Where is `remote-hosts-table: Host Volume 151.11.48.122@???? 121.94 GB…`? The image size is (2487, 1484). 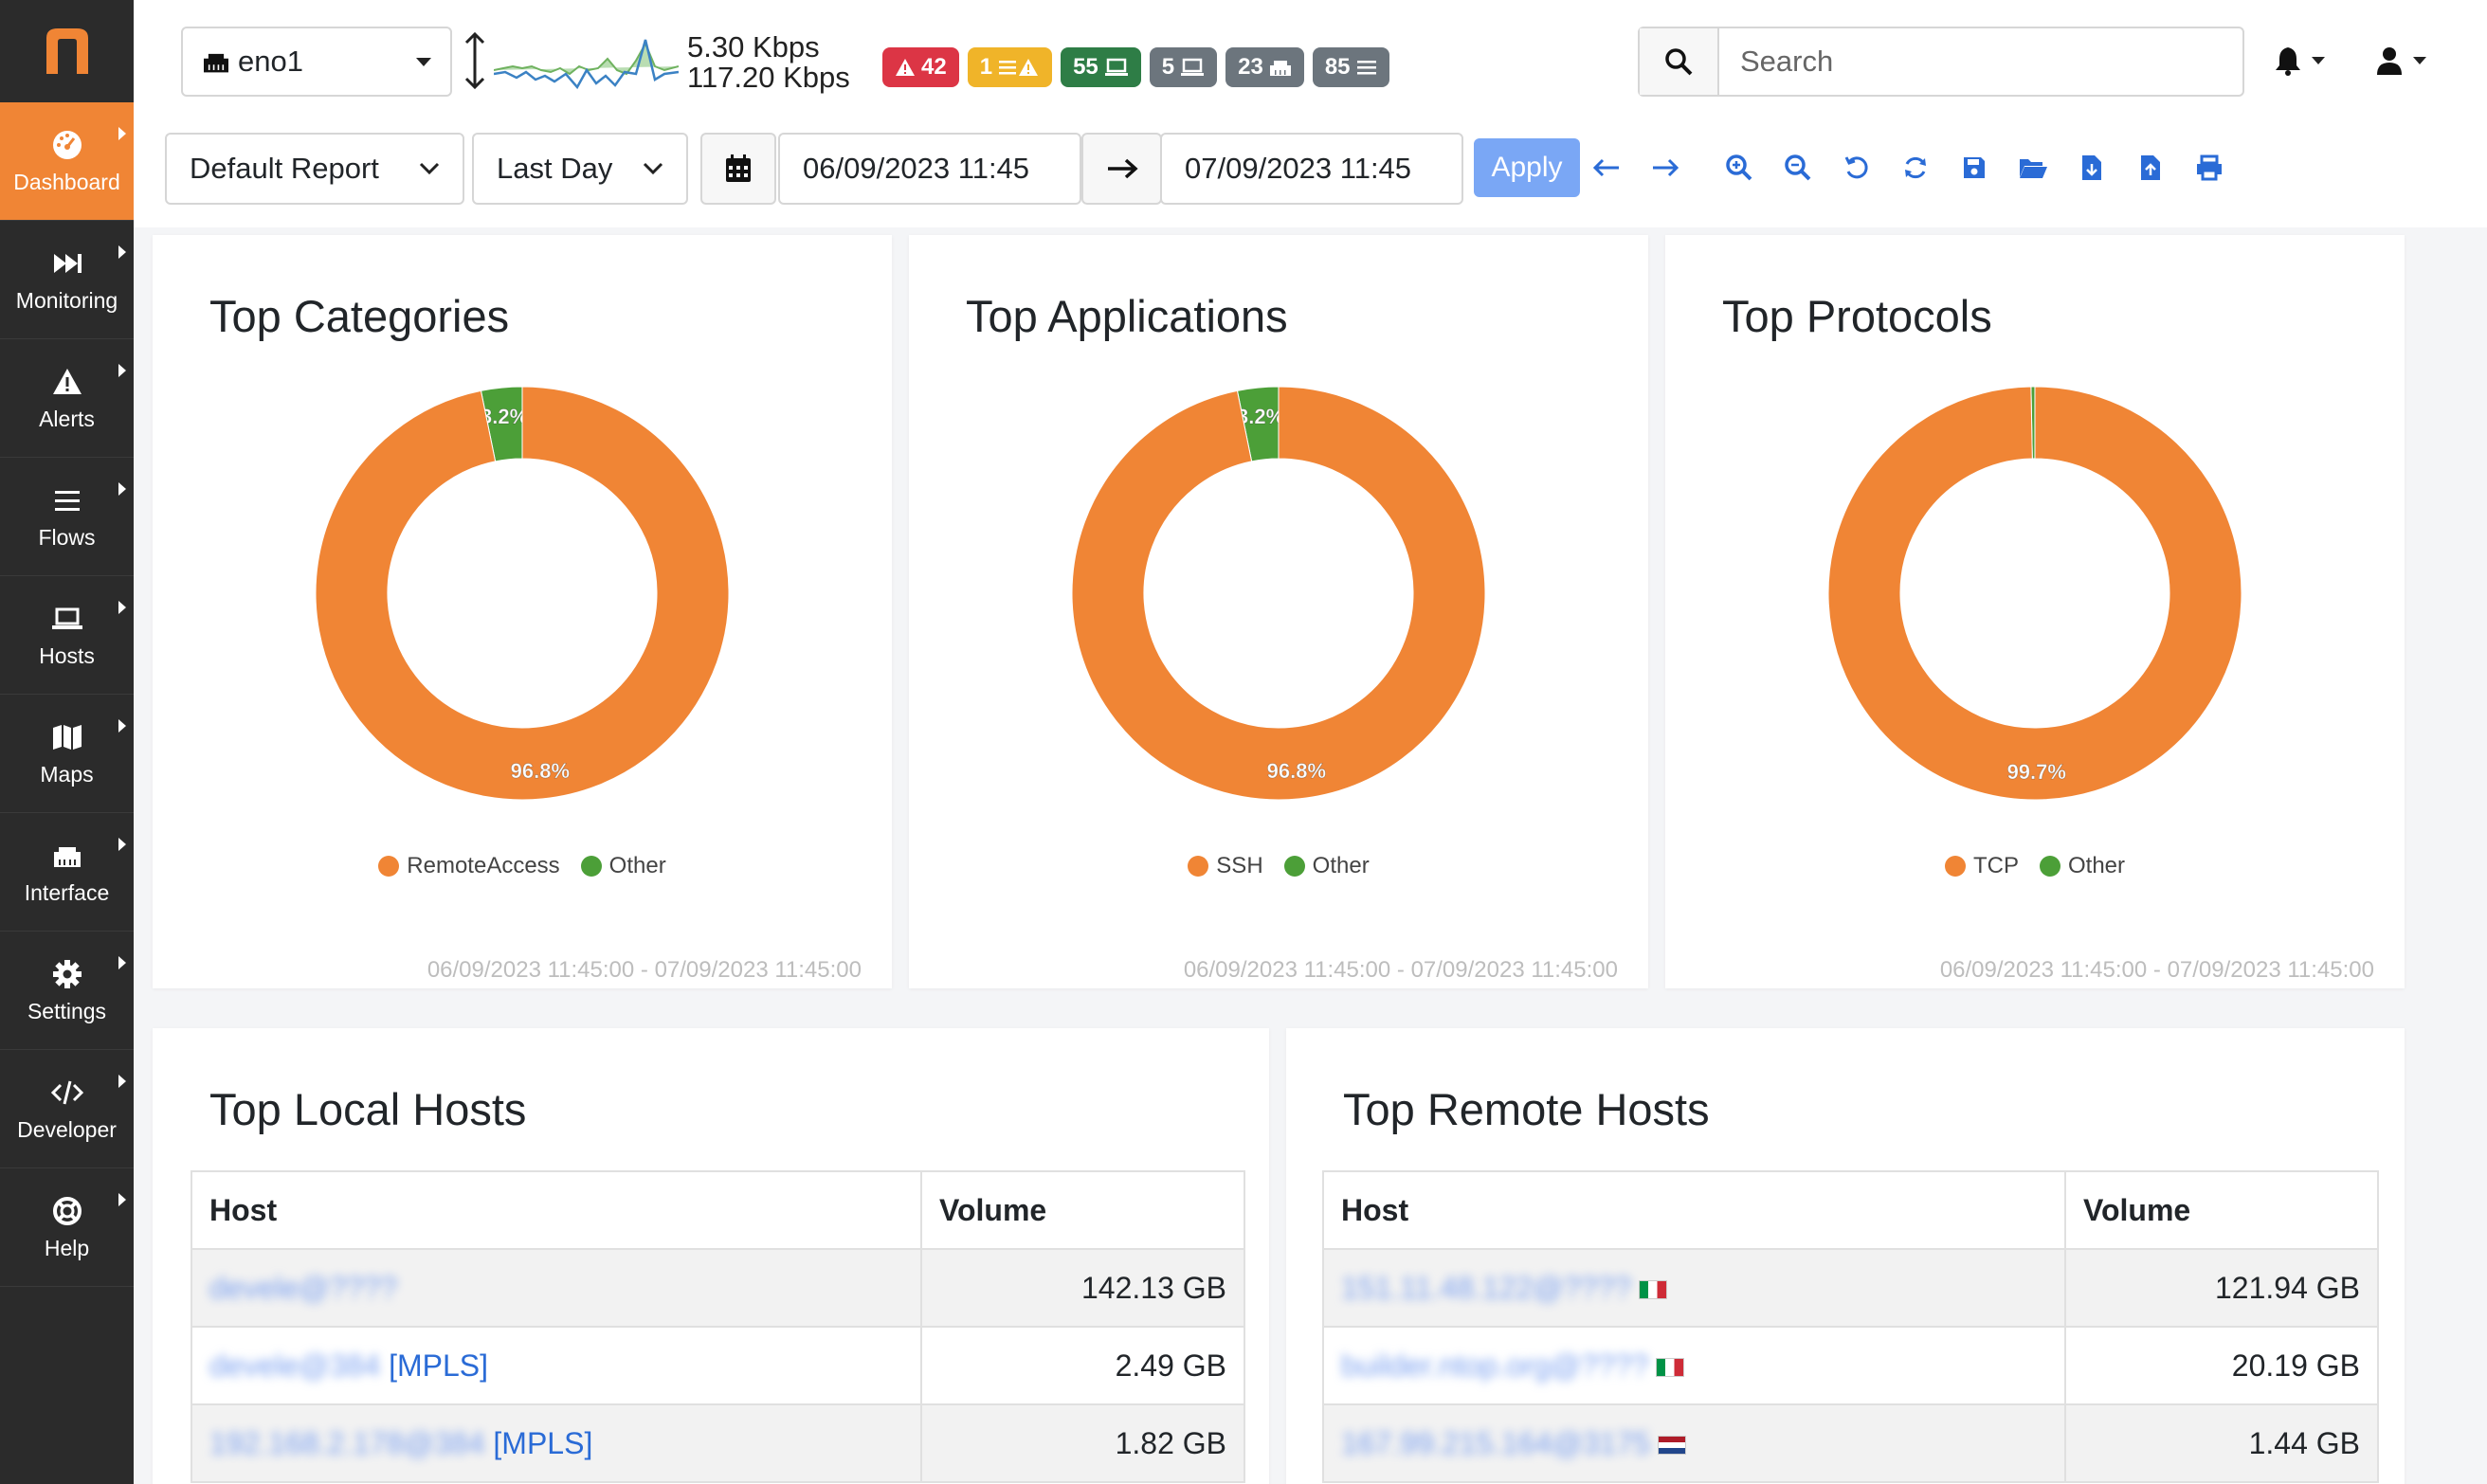 remote-hosts-table: Host Volume 151.11.48.122@???? 121.94 GB… is located at coordinates (1850, 1326).